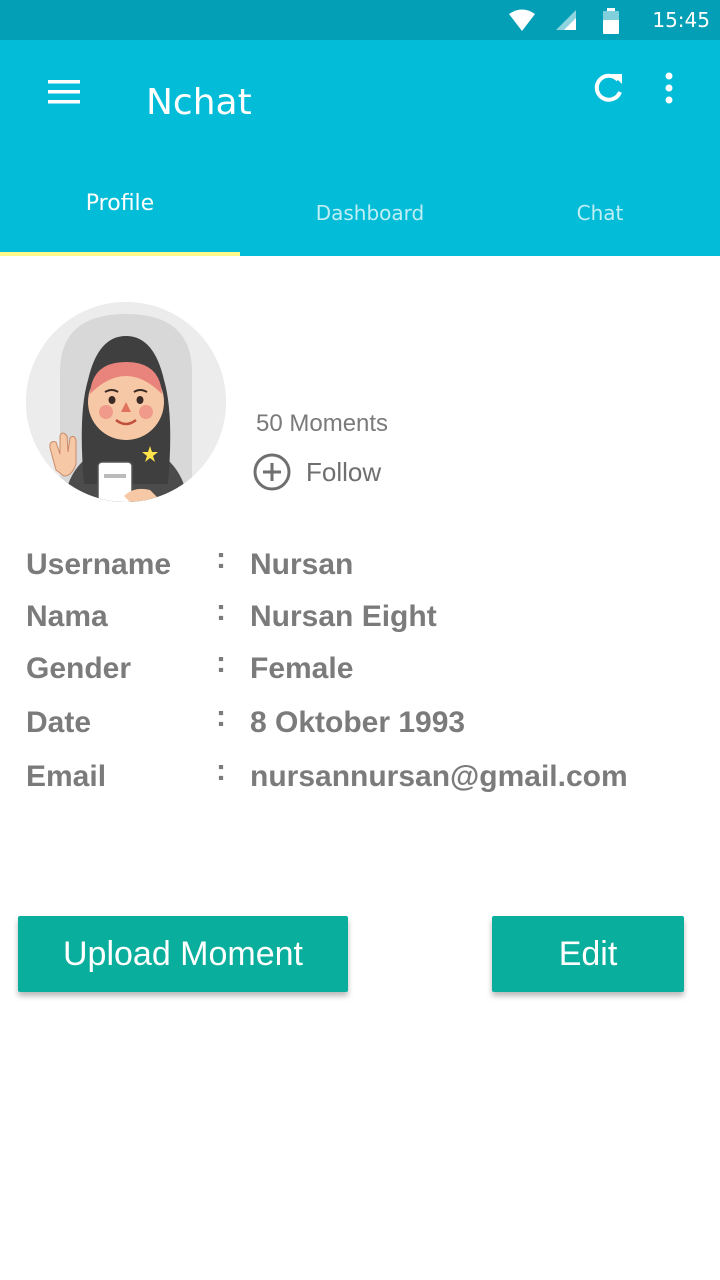  What do you see at coordinates (65, 93) in the screenshot?
I see `menu-icon` at bounding box center [65, 93].